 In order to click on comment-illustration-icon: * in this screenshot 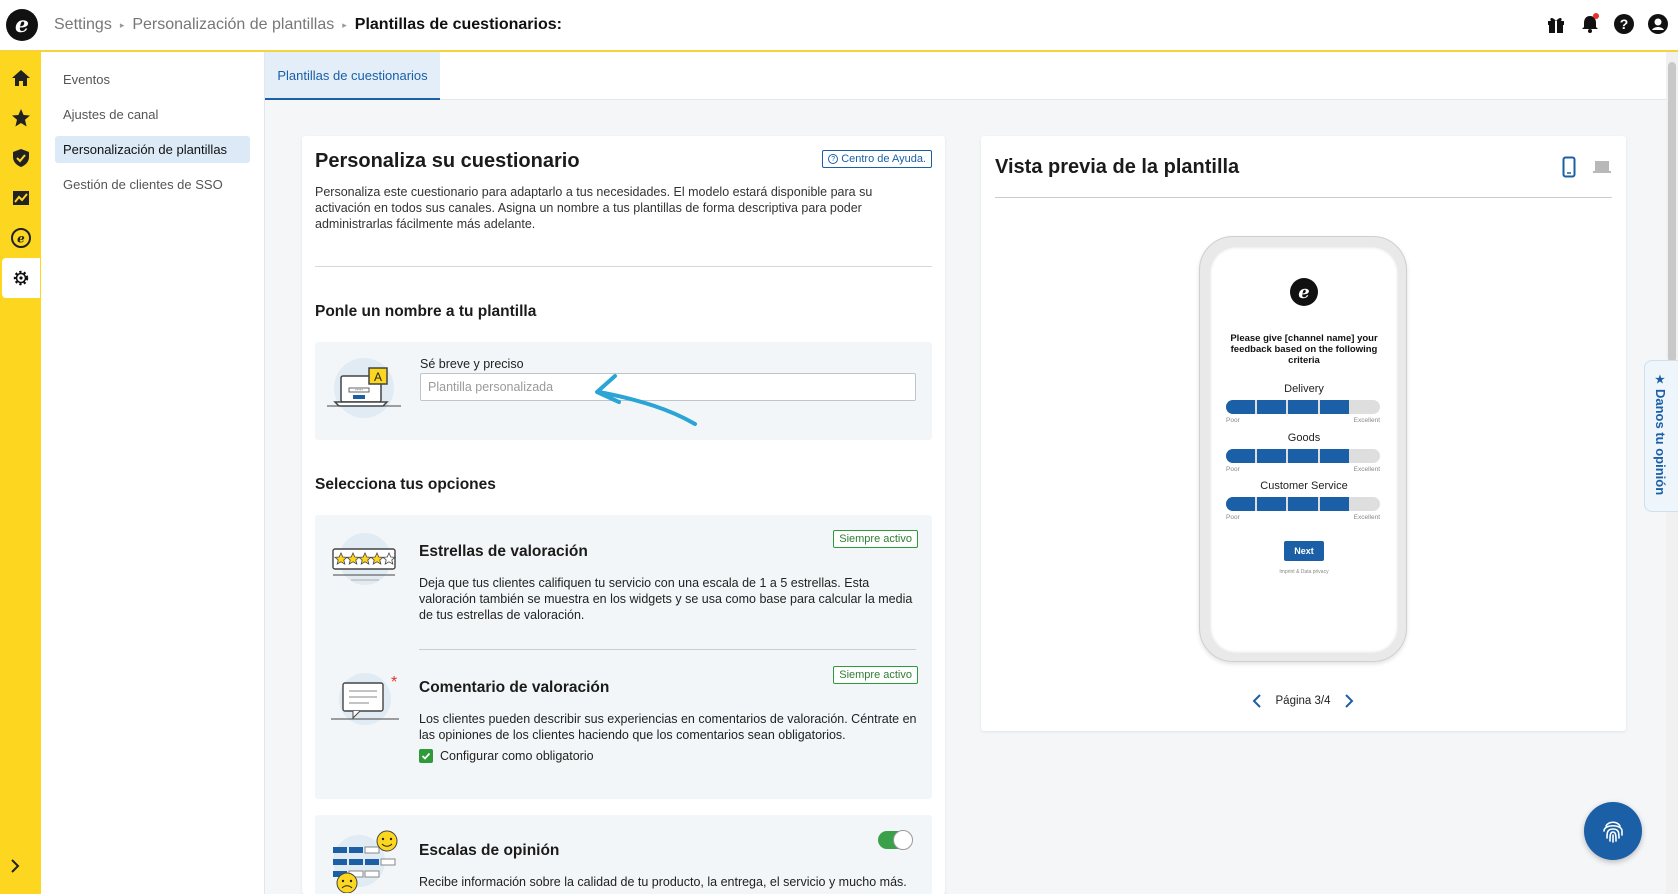, I will do `click(365, 702)`.